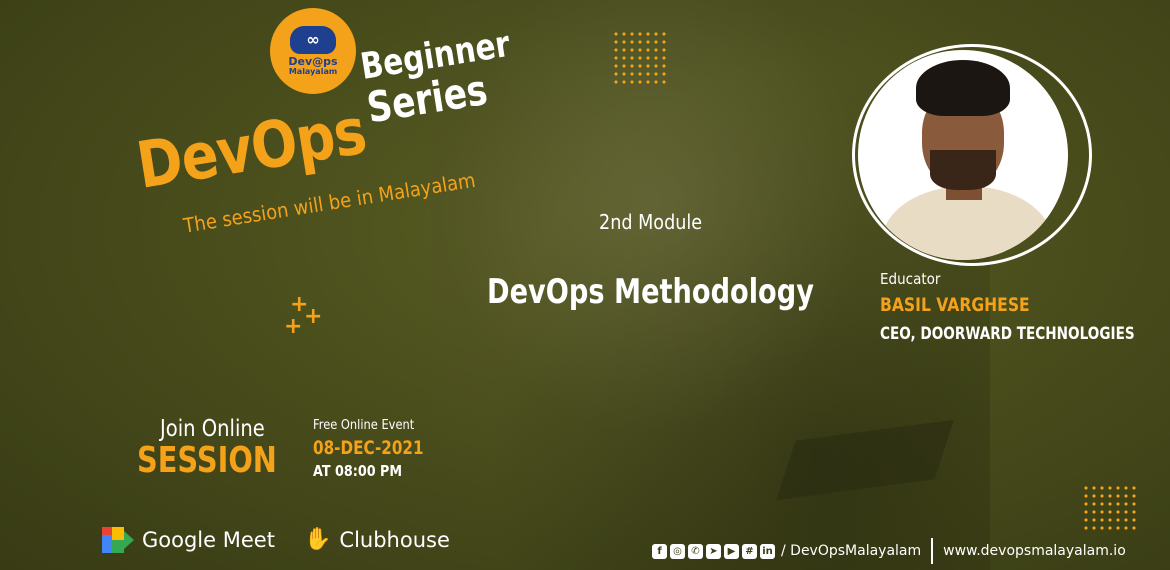 This screenshot has width=1170, height=570. I want to click on event-time: AT 08:00 PM, so click(358, 471).